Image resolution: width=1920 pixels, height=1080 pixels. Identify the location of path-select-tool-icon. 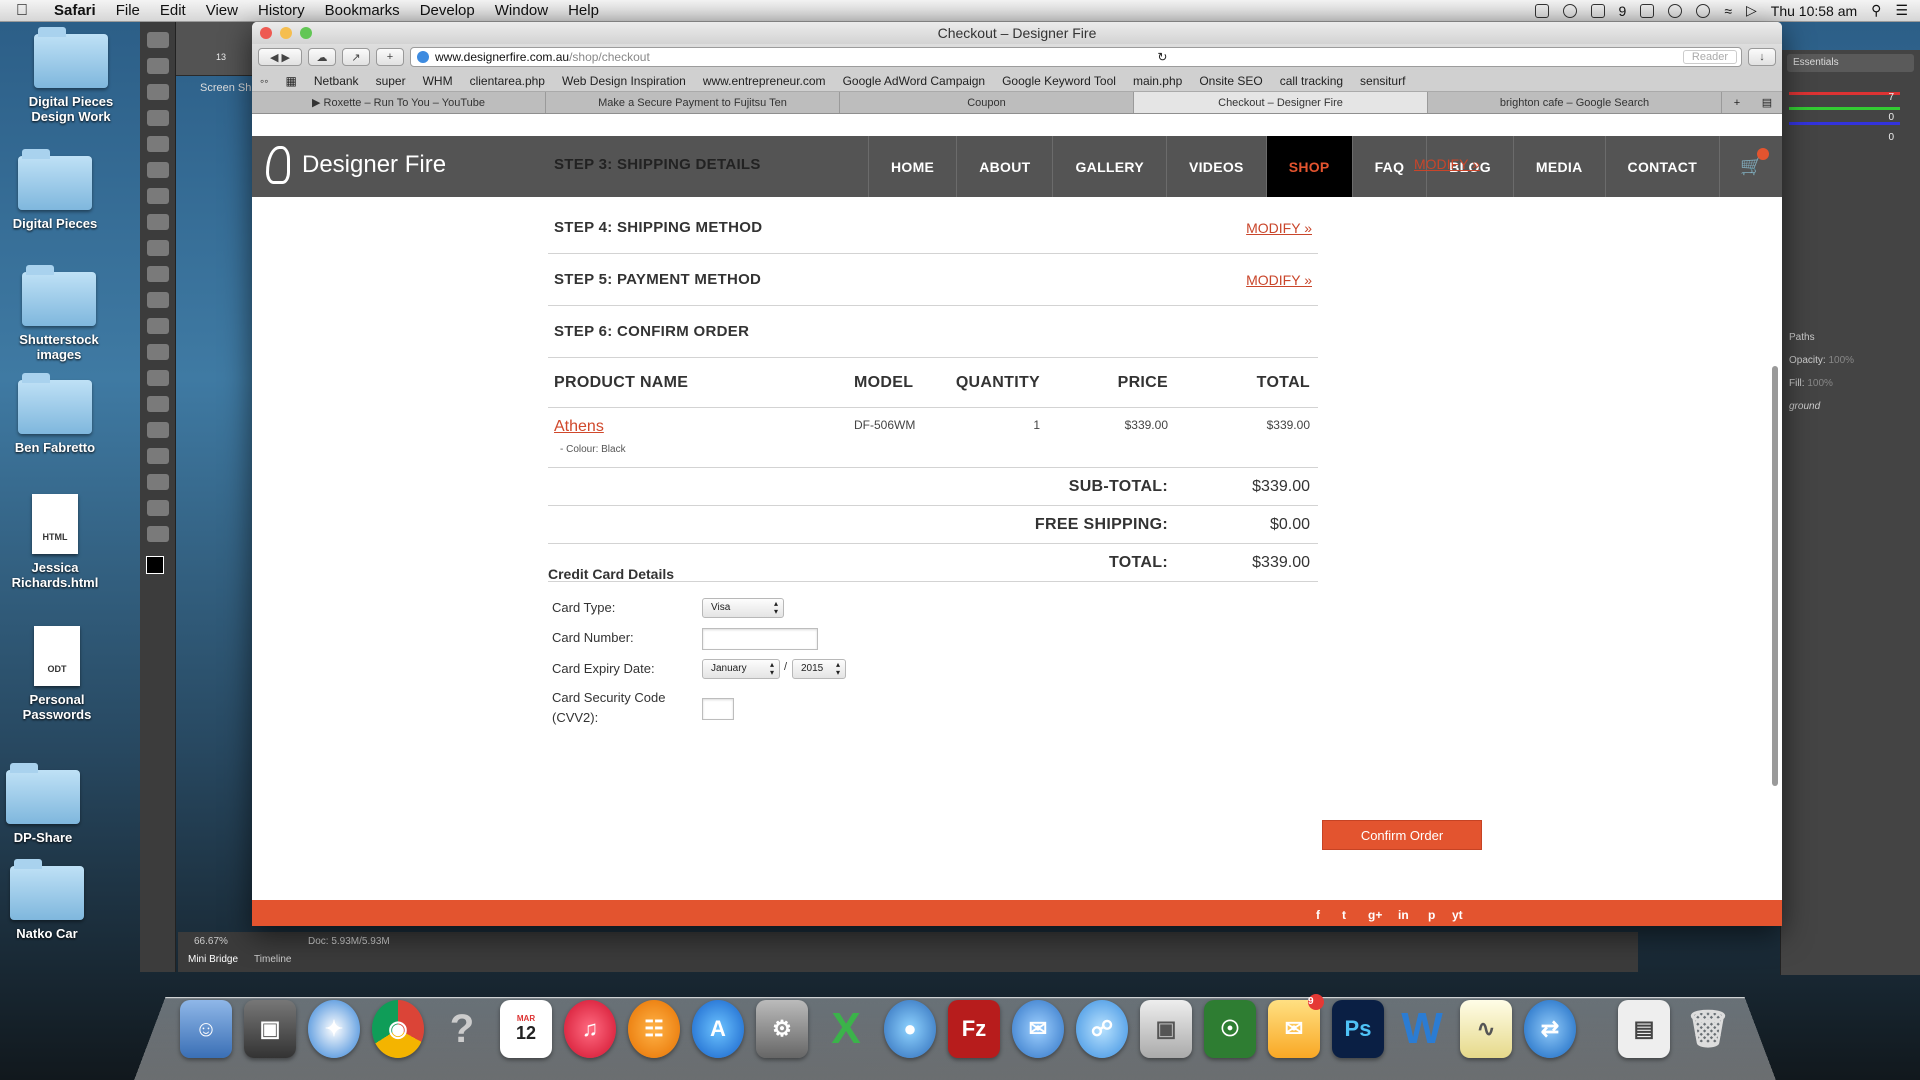
(157, 456).